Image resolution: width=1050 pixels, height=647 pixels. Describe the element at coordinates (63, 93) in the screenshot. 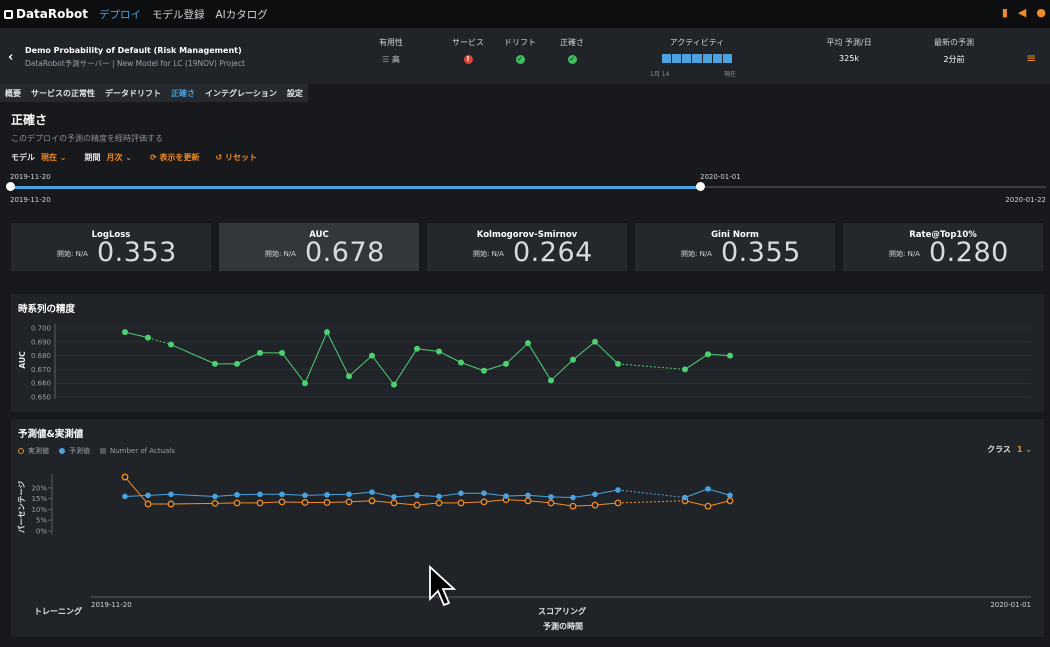

I see `tab-1: サービスの正常性` at that location.